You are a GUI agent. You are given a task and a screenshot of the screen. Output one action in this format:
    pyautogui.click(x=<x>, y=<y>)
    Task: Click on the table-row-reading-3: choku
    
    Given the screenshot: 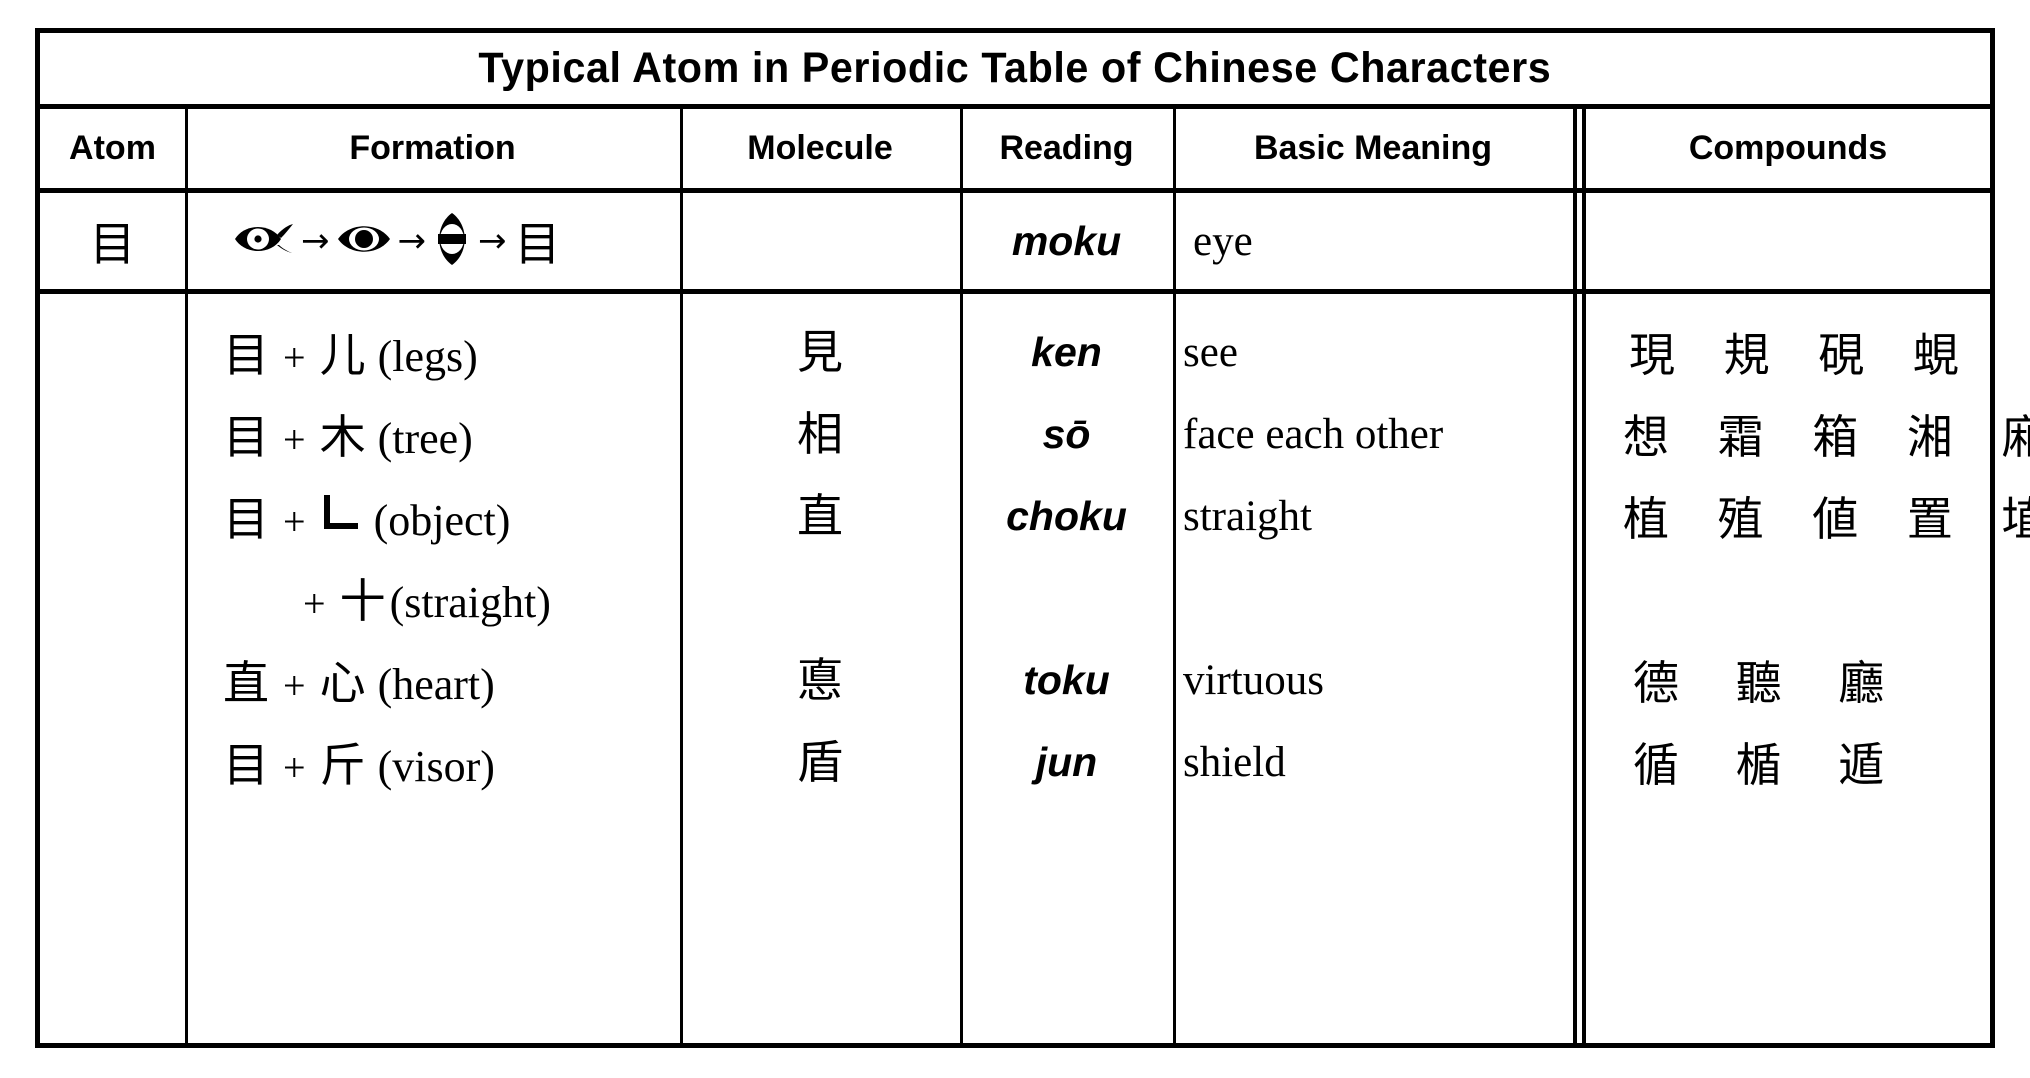 What is the action you would take?
    pyautogui.click(x=1066, y=516)
    